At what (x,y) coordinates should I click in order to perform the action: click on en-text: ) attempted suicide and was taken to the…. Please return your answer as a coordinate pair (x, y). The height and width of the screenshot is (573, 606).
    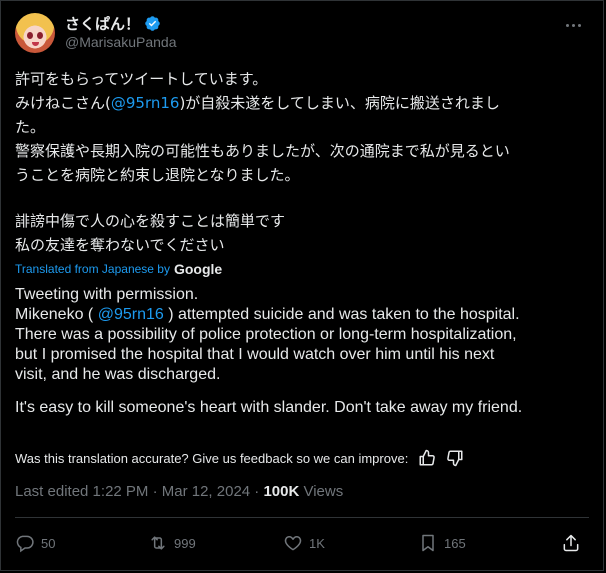
    Looking at the image, I should click on (341, 314).